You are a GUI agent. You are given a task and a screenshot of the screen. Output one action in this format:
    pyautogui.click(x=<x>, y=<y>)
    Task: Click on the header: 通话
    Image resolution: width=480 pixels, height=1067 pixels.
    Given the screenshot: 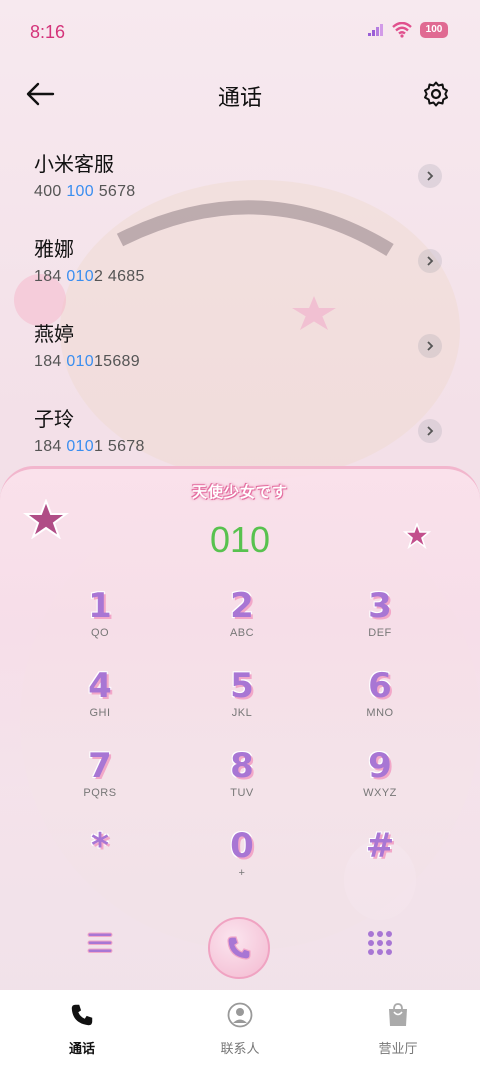 What is the action you would take?
    pyautogui.click(x=240, y=94)
    